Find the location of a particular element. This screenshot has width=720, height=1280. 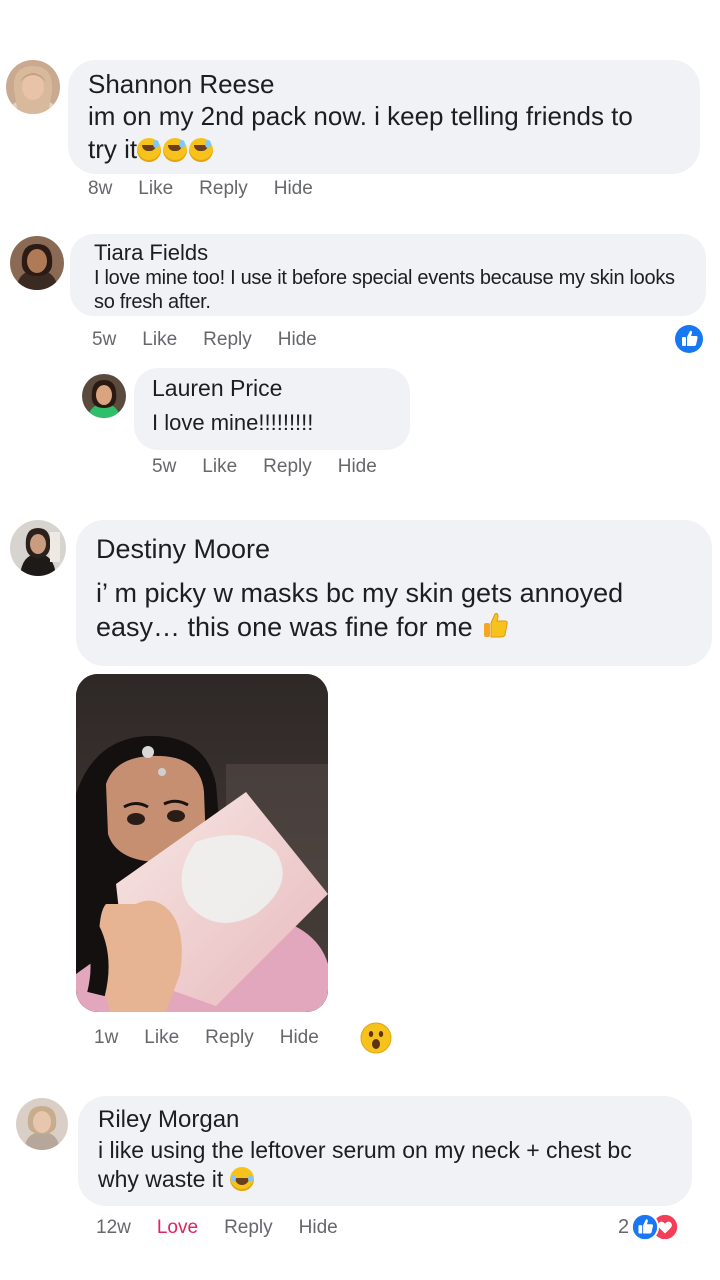

comment-text: I love mine!!!!!!!!! is located at coordinates (233, 422).